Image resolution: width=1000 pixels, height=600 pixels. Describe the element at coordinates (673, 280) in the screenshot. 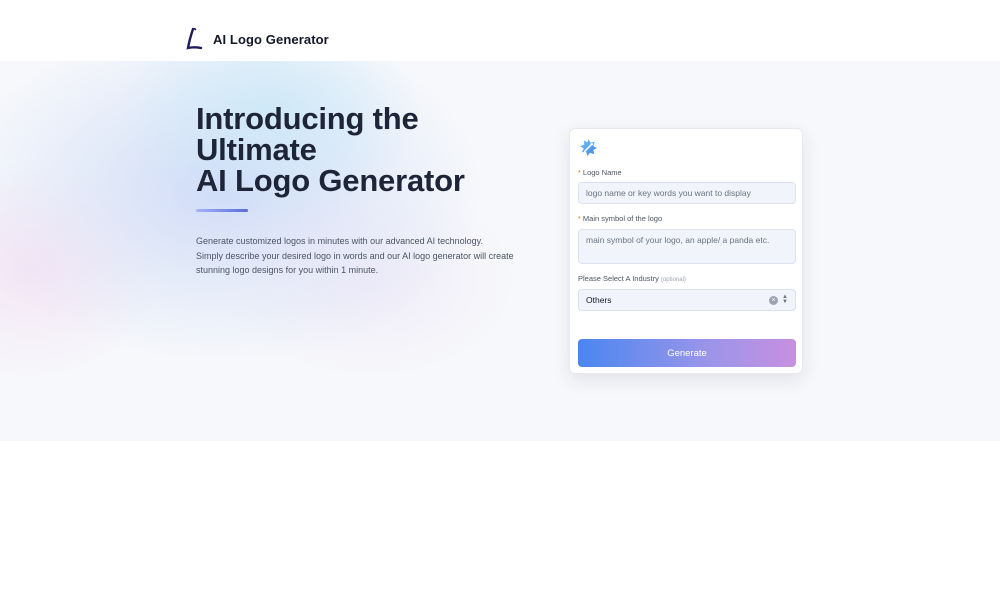

I see `optional-tag: (optional)` at that location.